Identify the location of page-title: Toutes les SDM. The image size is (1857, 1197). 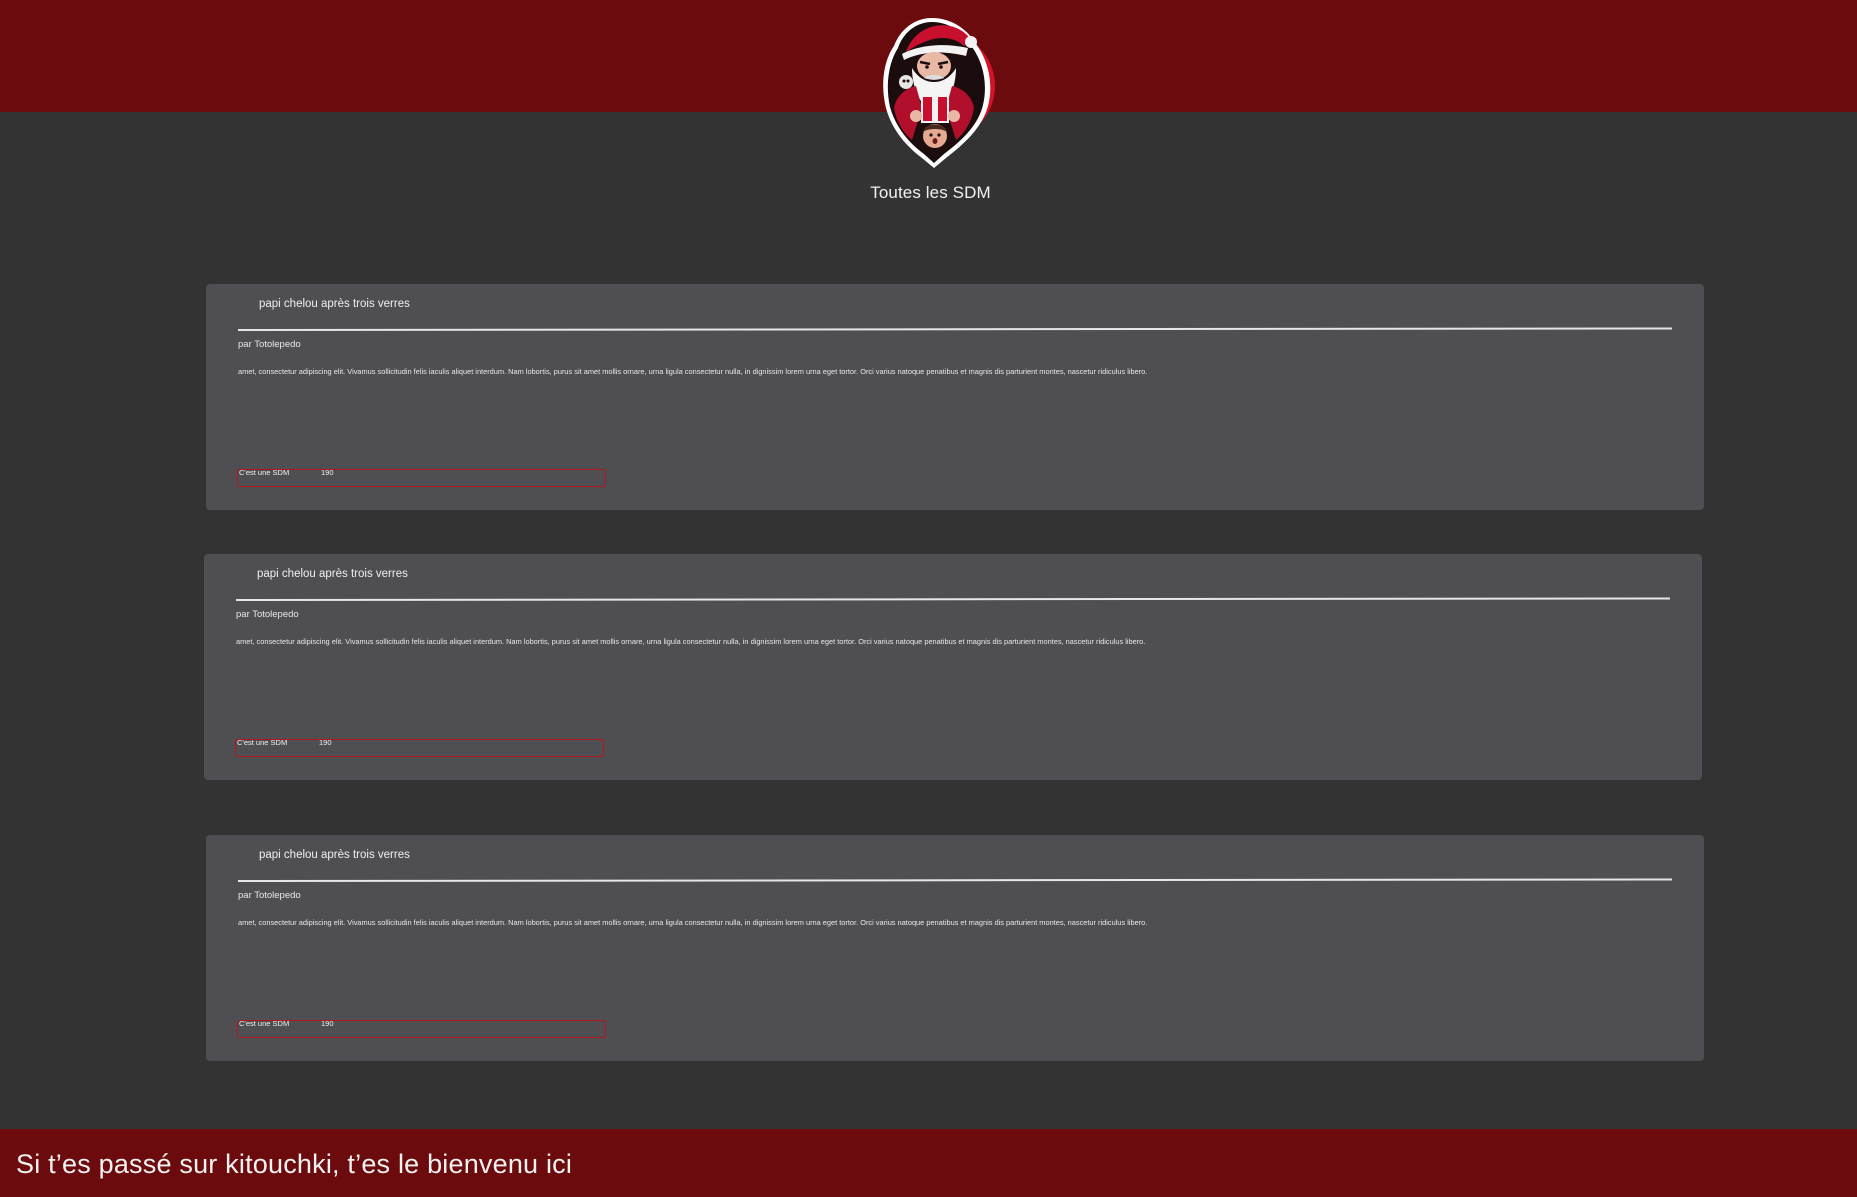
(930, 192).